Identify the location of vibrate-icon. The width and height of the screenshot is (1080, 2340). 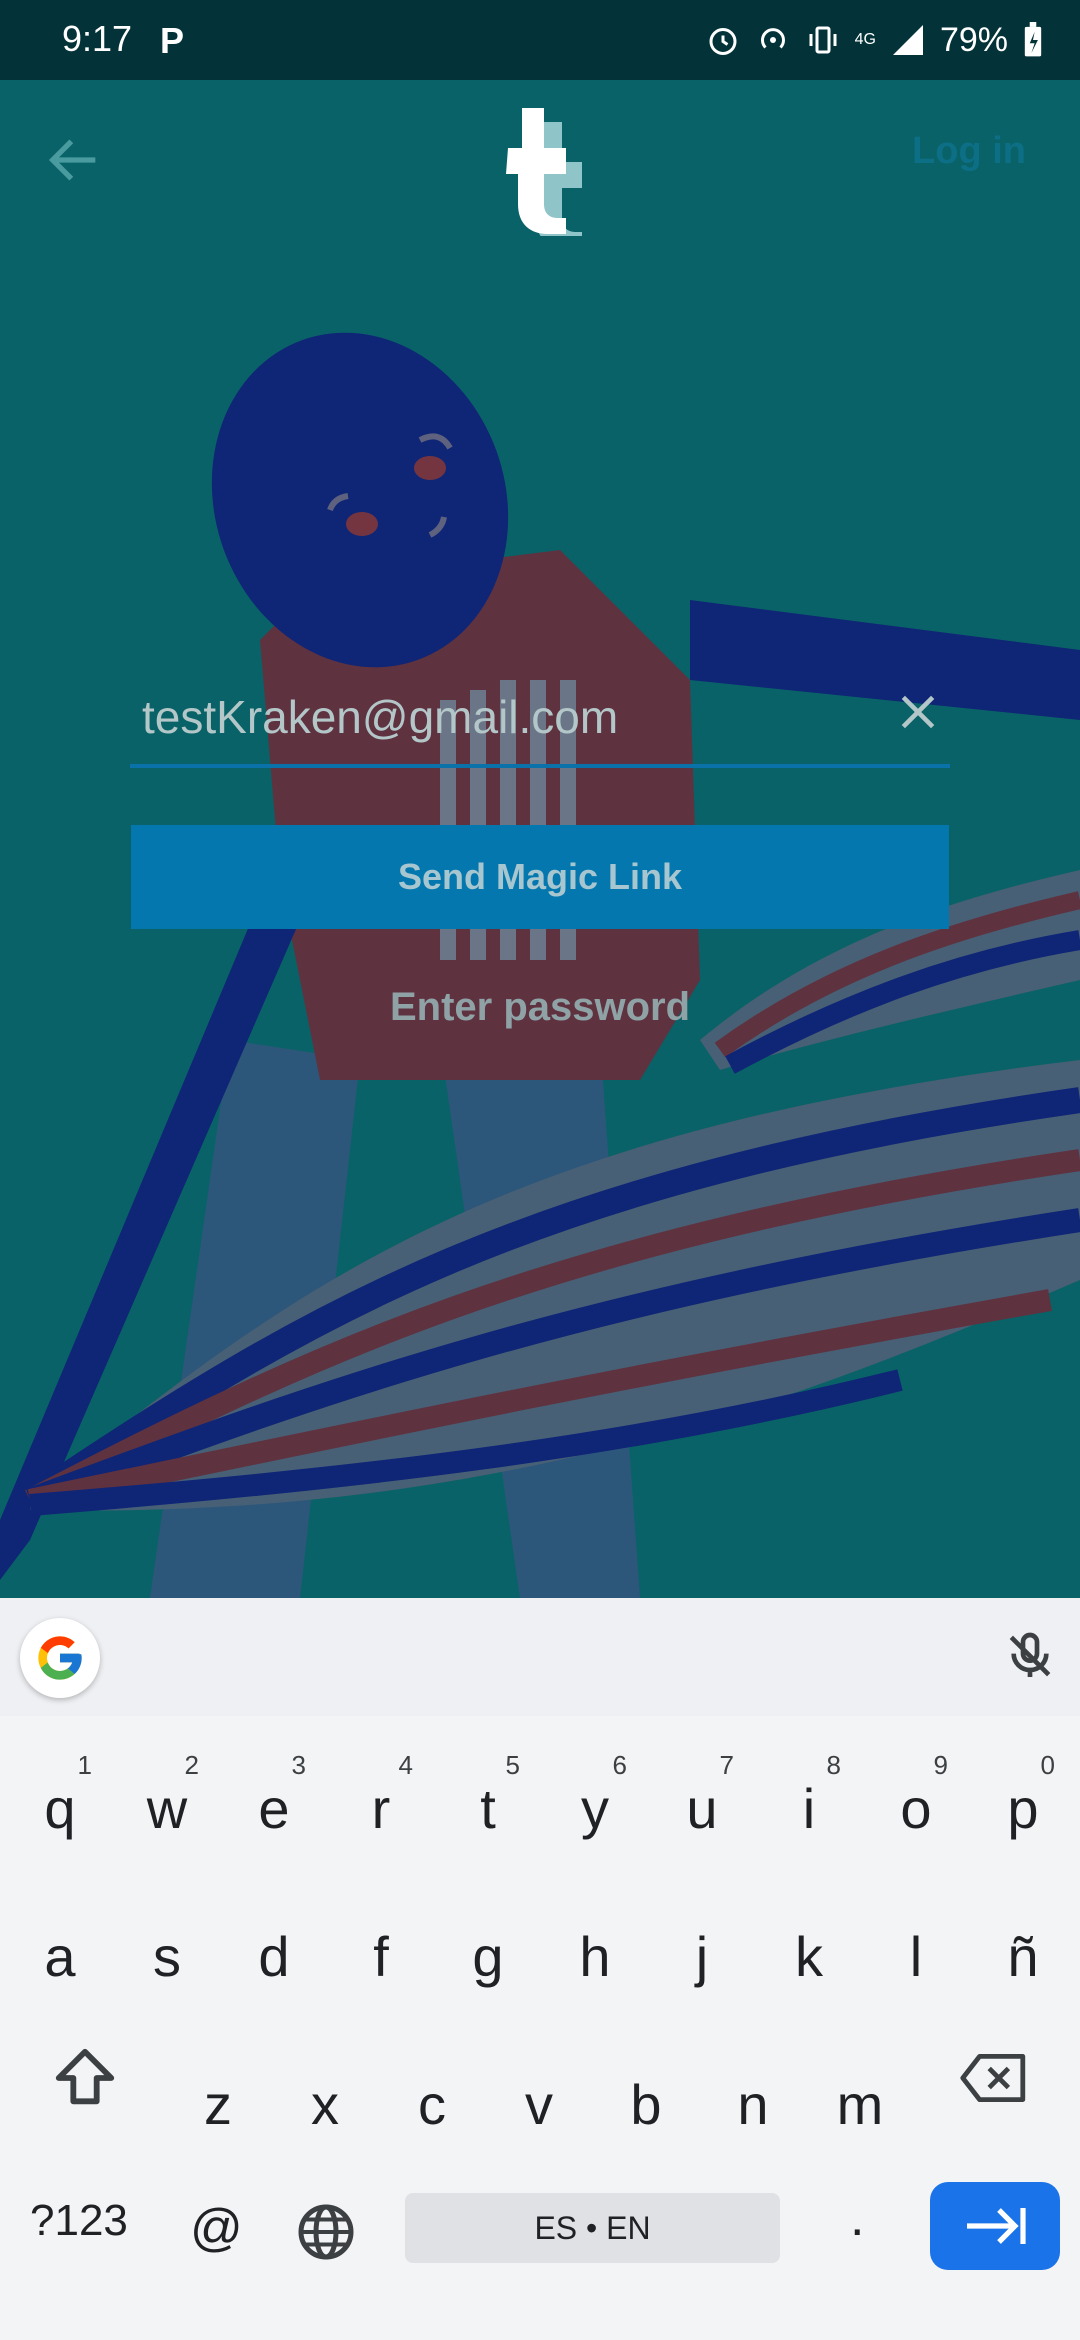
(823, 40).